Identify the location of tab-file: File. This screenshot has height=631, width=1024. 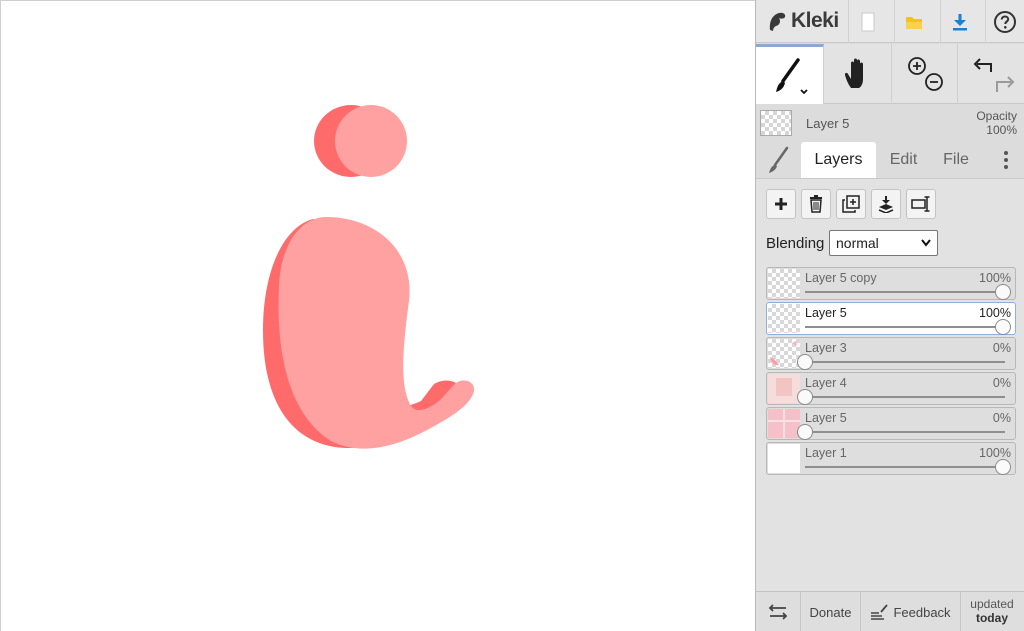
(956, 160).